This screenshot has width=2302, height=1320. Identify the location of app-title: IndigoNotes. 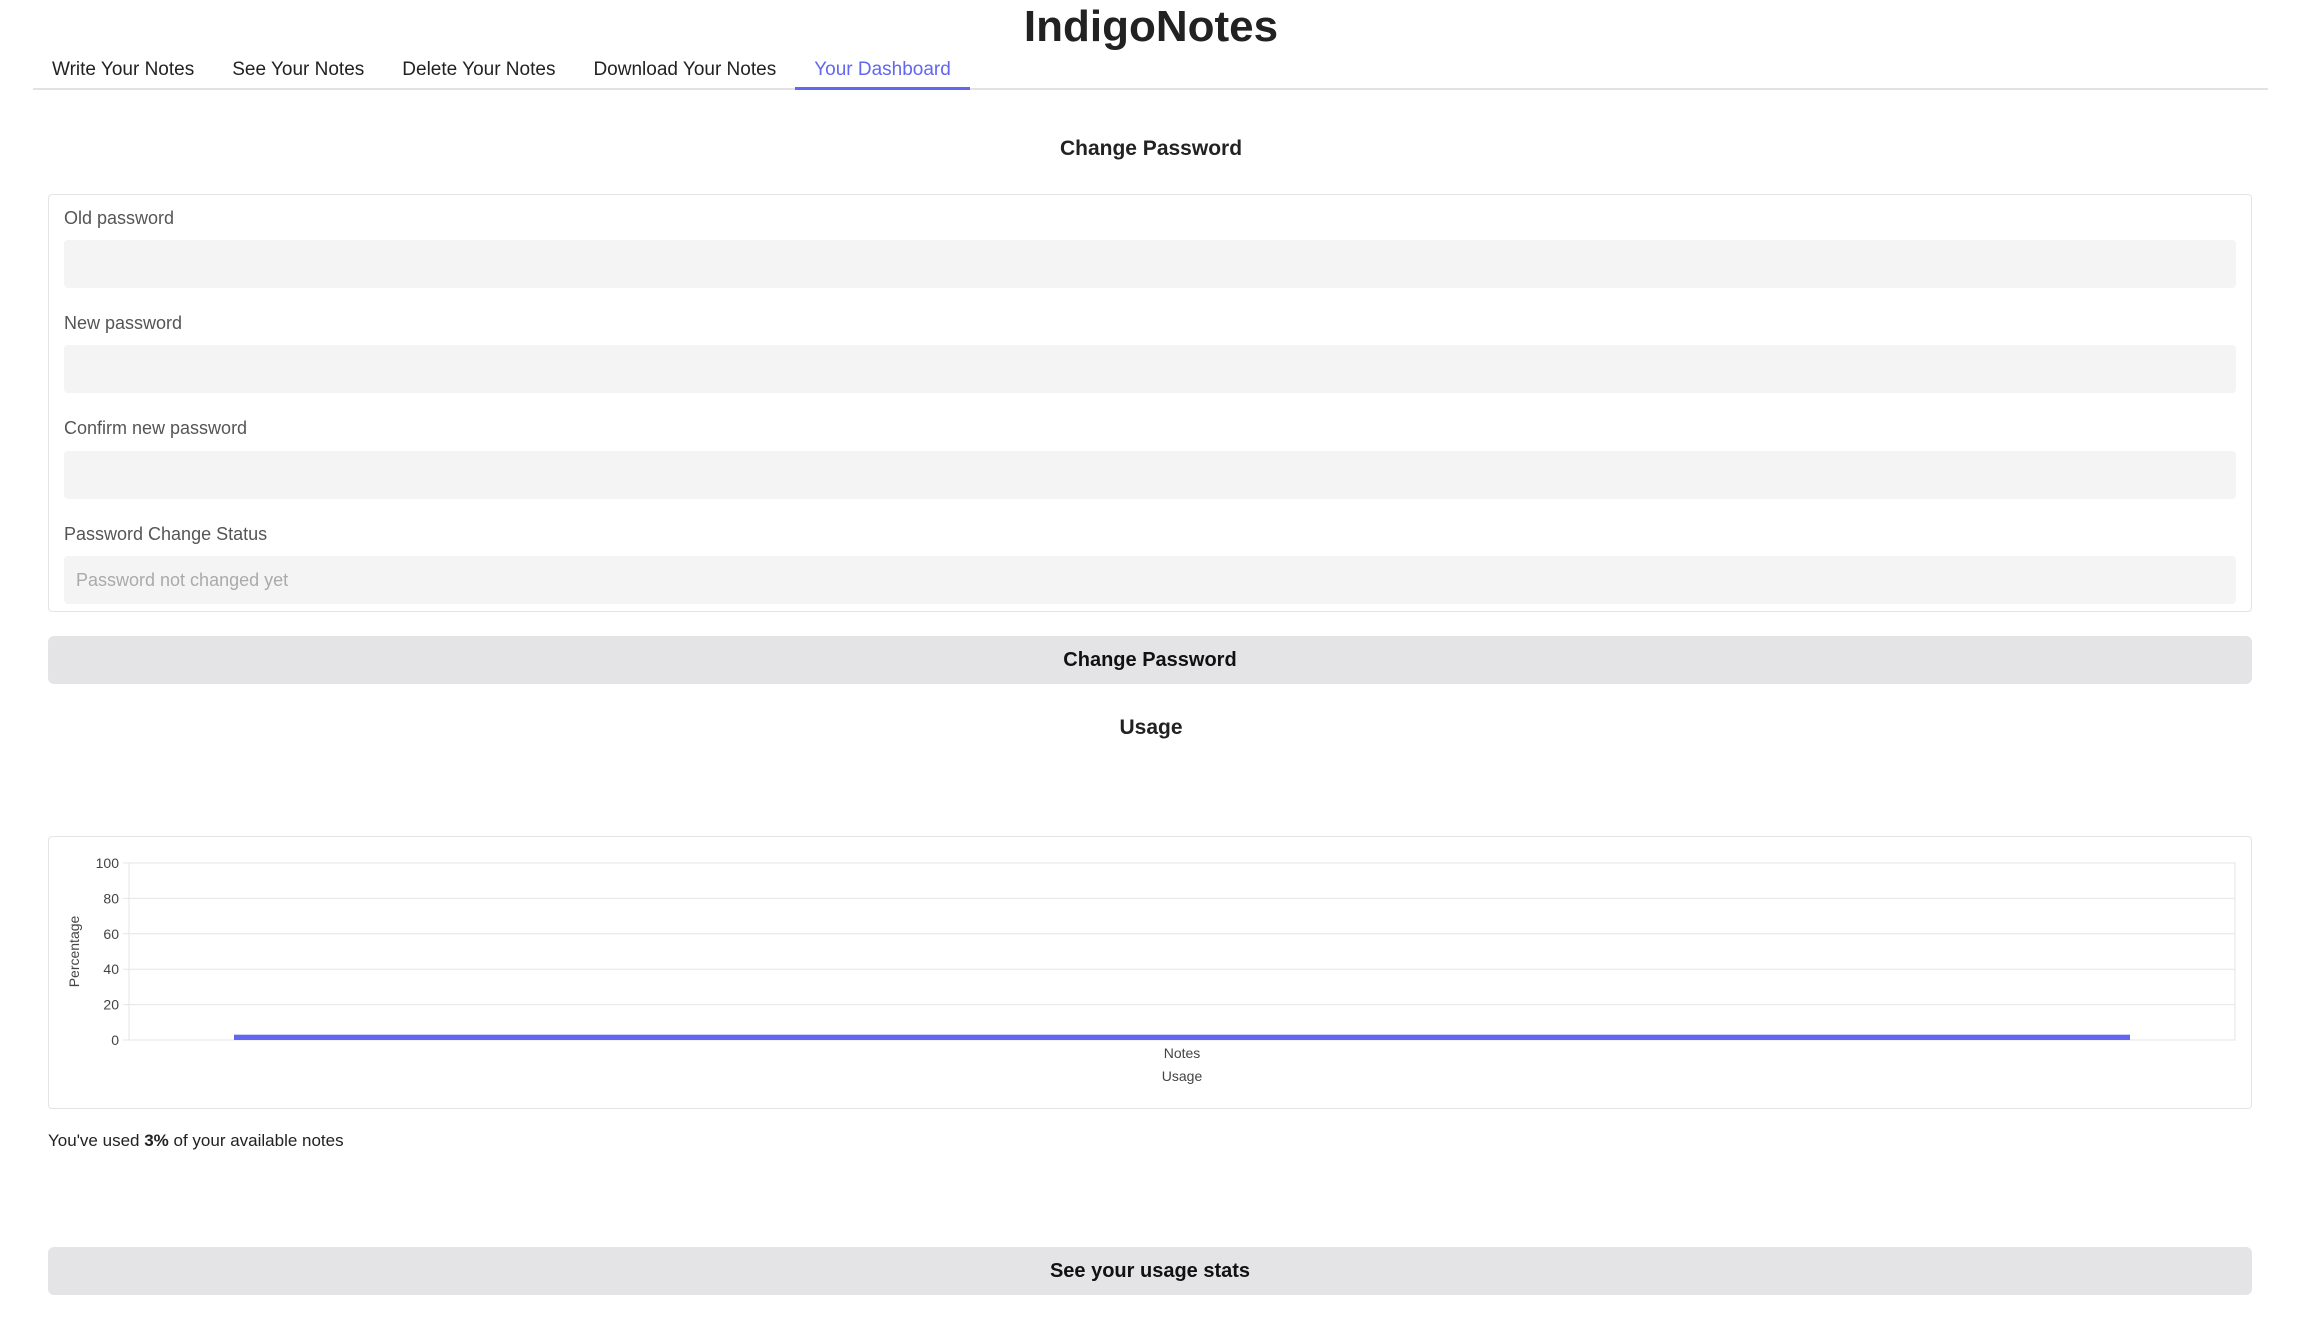
(1151, 26).